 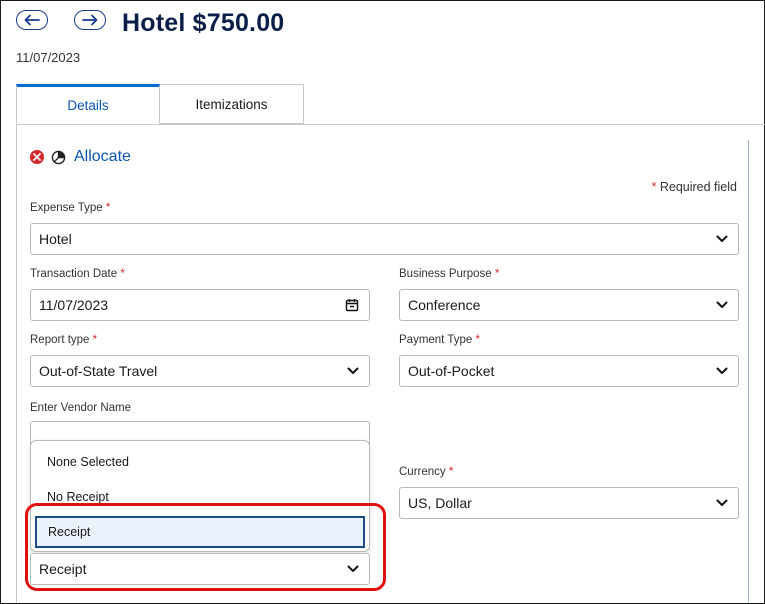 What do you see at coordinates (440, 503) in the screenshot?
I see `currency-value: US, Dollar` at bounding box center [440, 503].